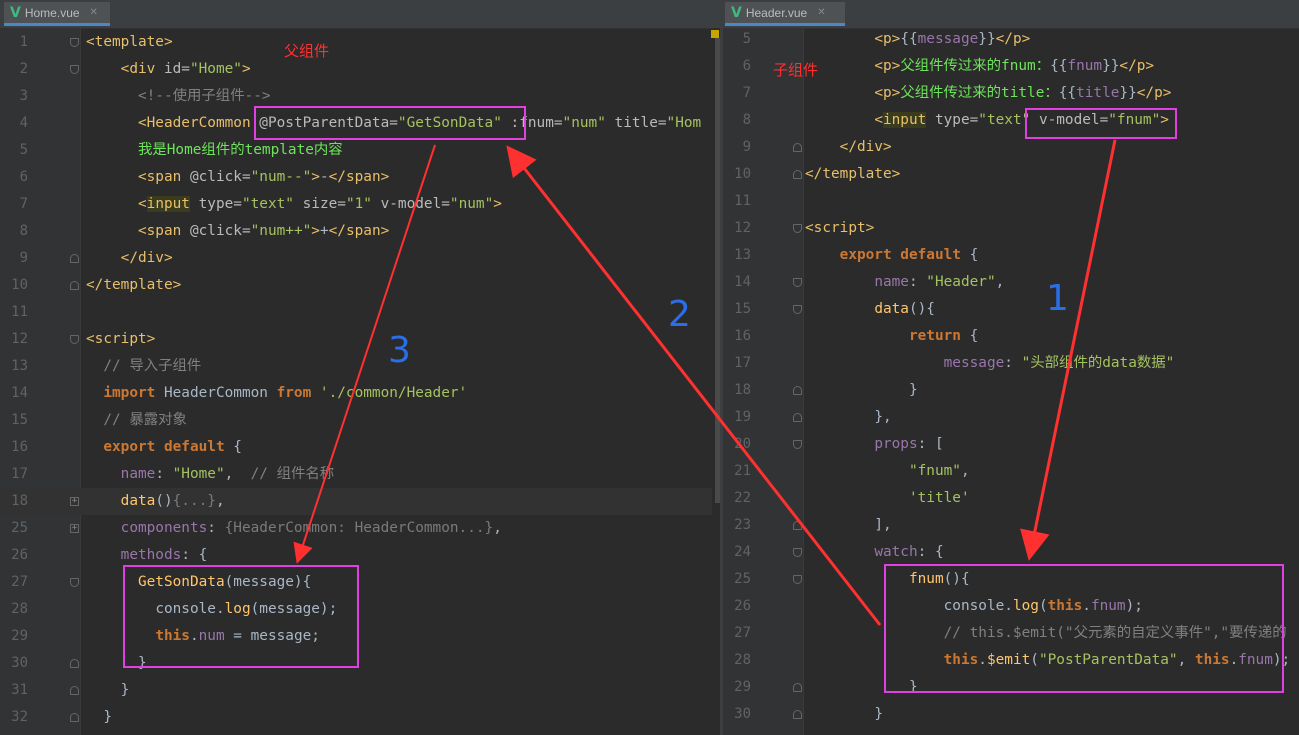 The image size is (1299, 735). I want to click on code-token: "Home", so click(198, 474).